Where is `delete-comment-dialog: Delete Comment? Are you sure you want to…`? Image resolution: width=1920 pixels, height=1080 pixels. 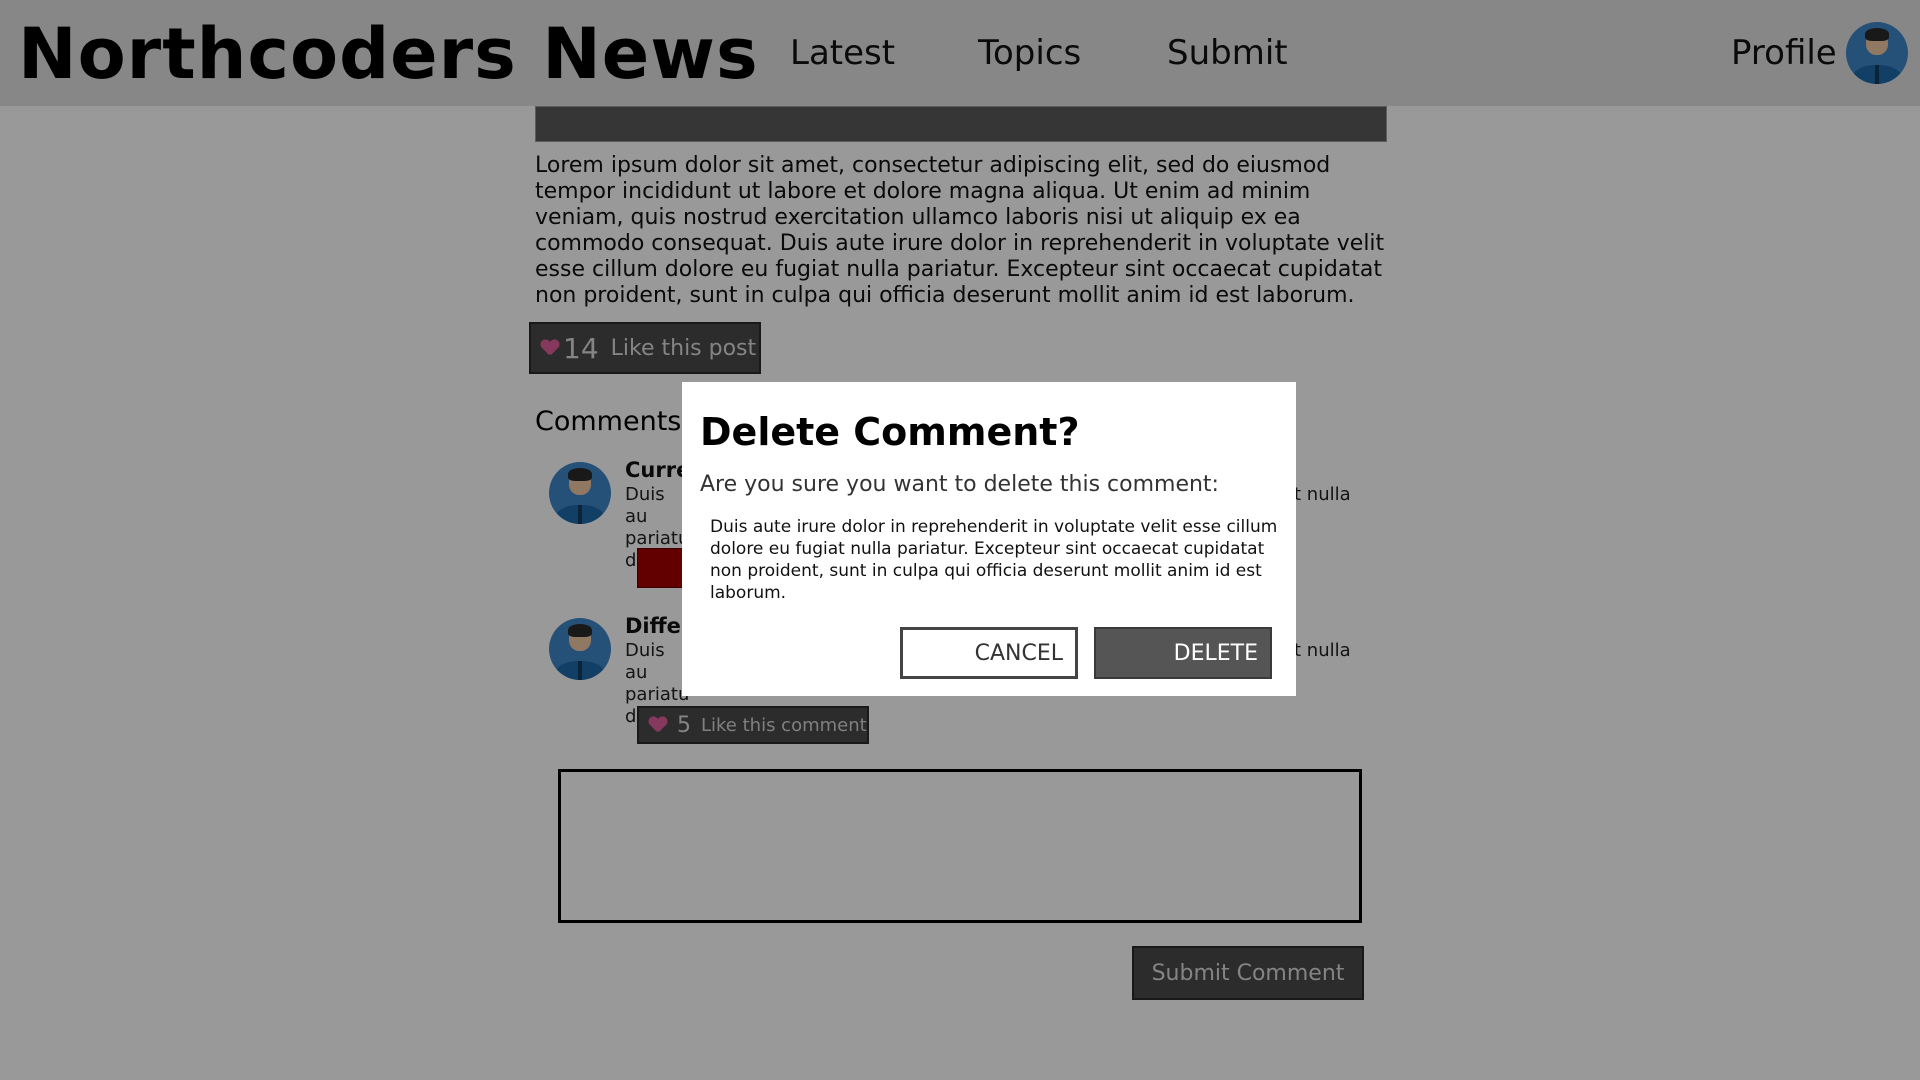 delete-comment-dialog: Delete Comment? Are you sure you want to… is located at coordinates (989, 539).